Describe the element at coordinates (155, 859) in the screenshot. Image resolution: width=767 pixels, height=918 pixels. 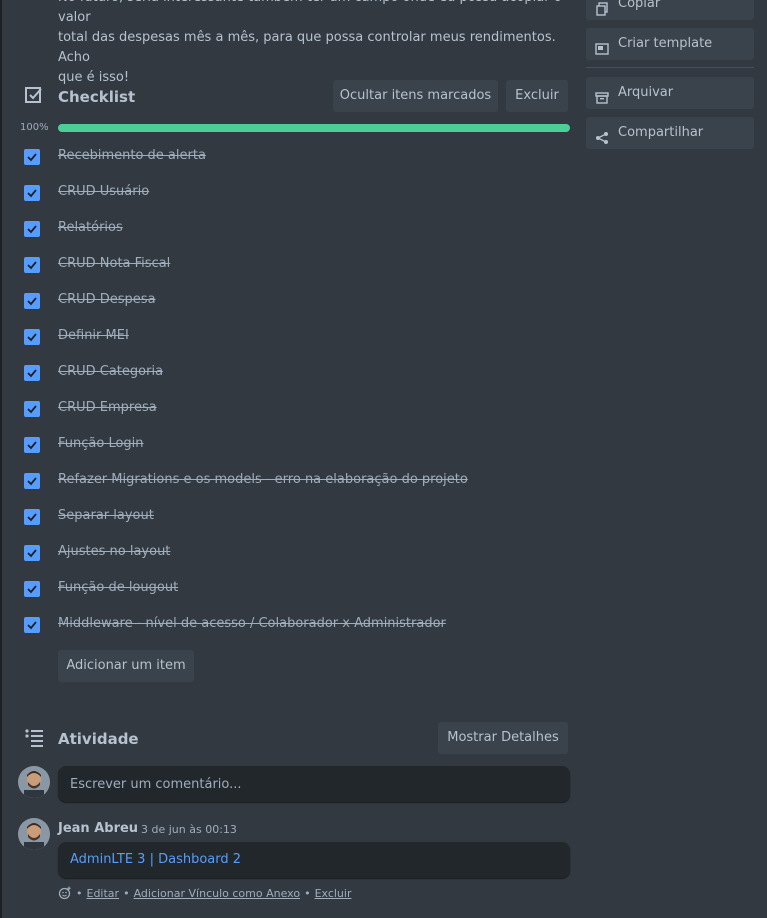
I see `comment-link: AdminLTE 3 | Dashboard 2` at that location.